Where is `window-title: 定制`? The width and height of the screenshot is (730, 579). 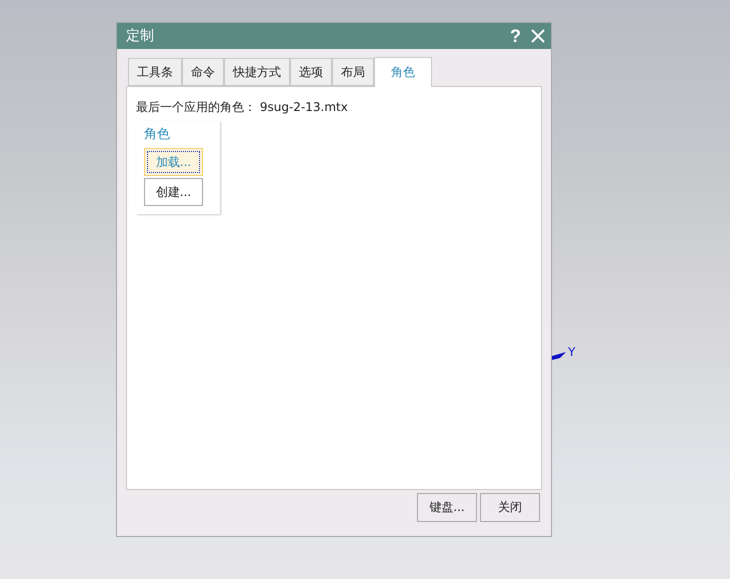
window-title: 定制 is located at coordinates (140, 36).